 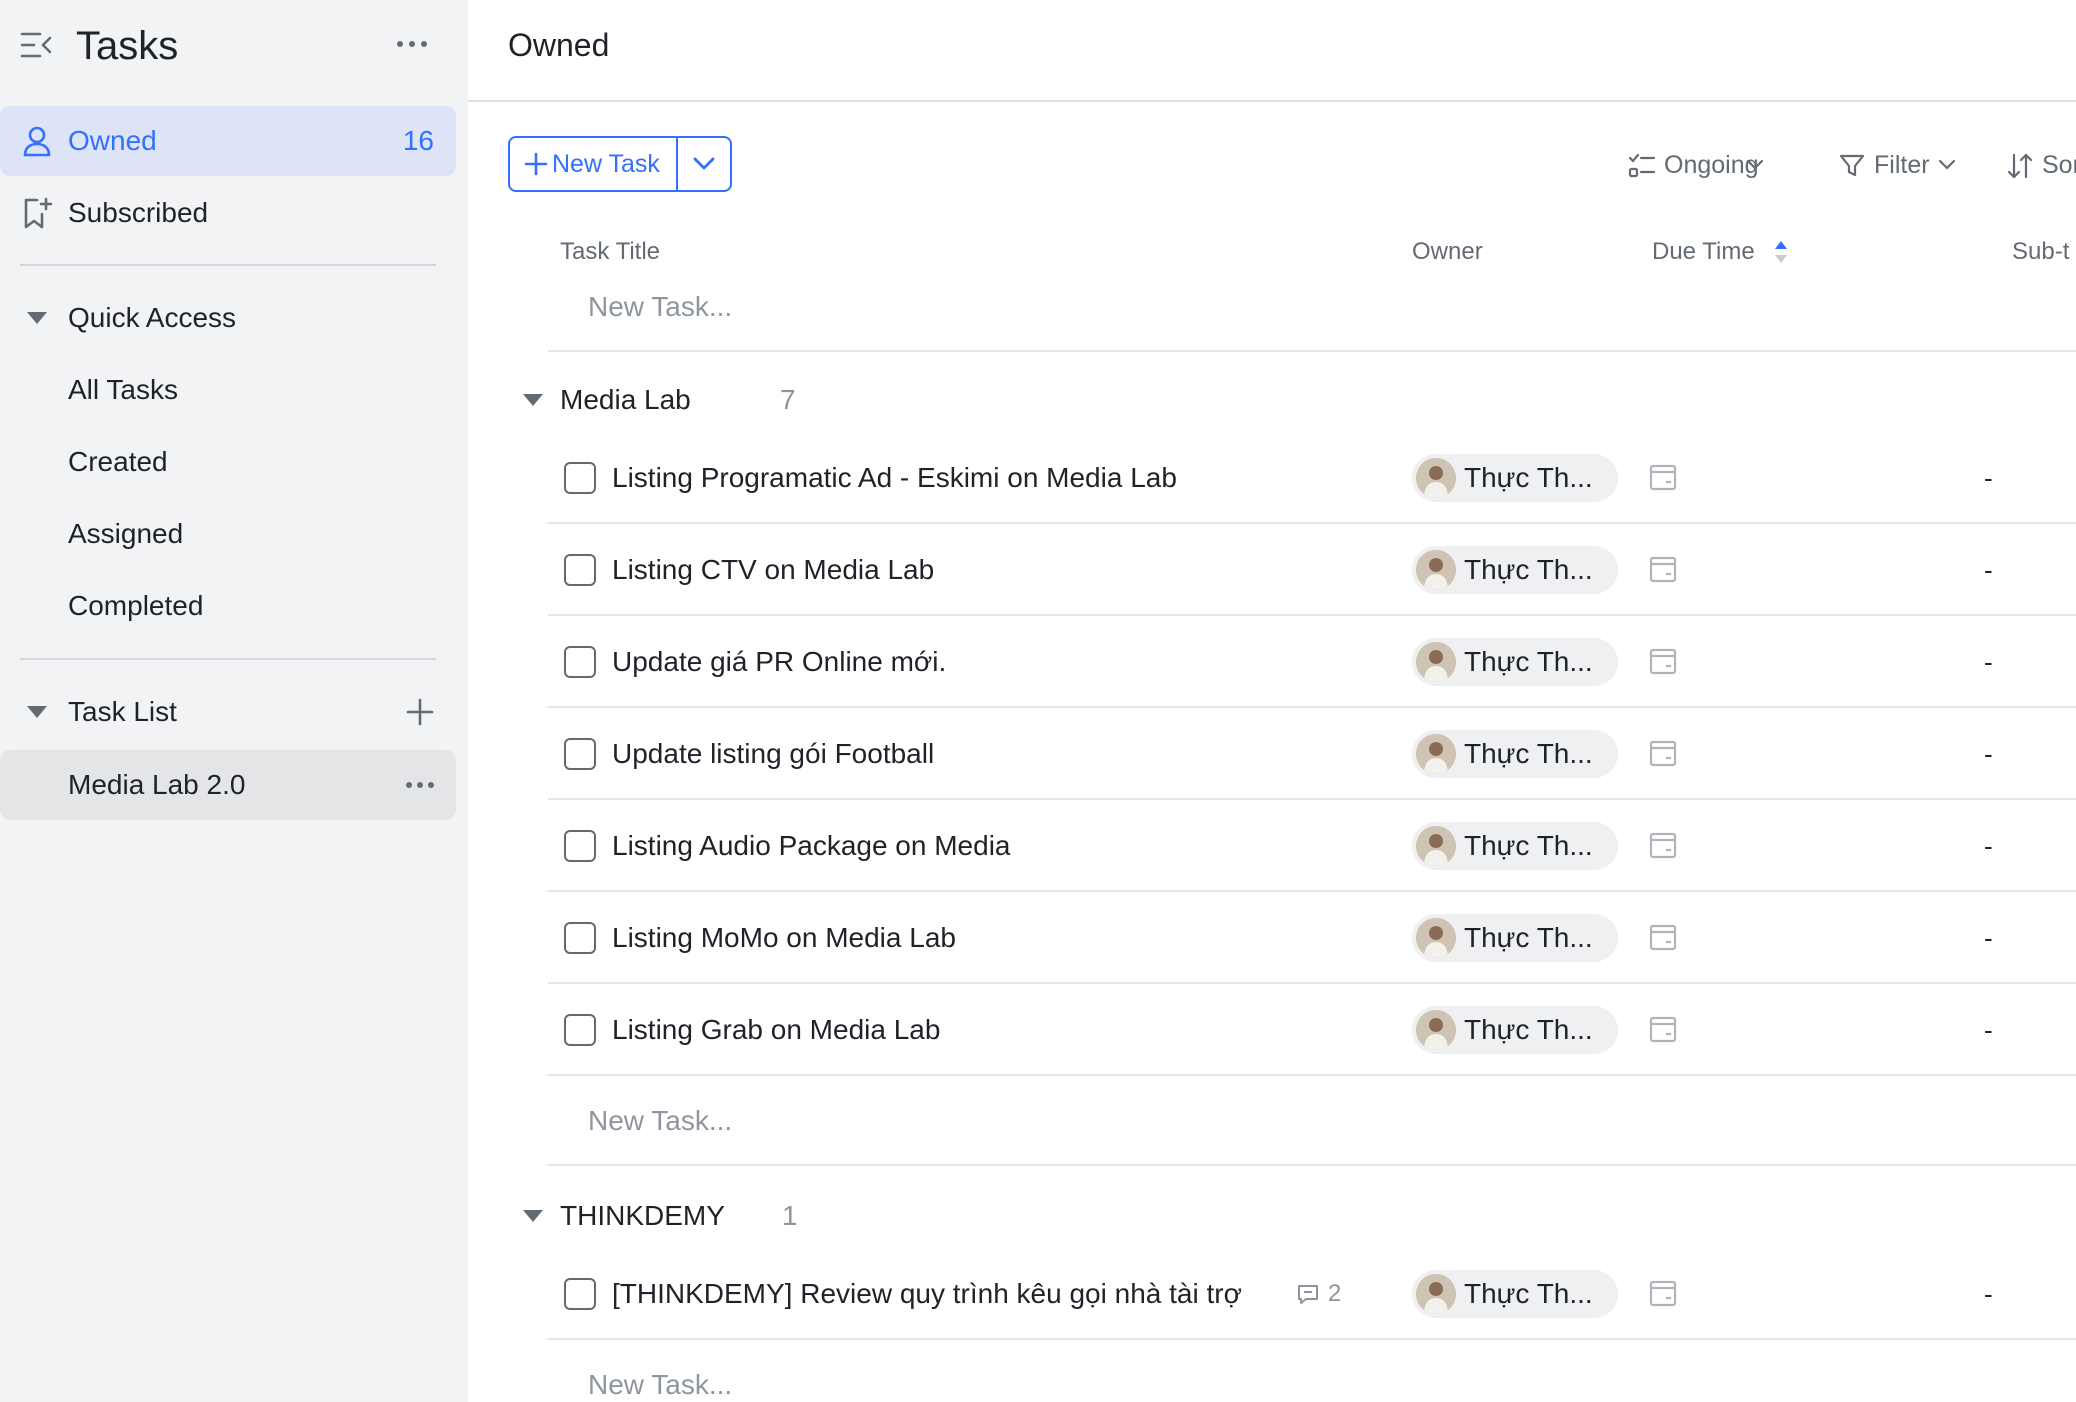 I want to click on nav-item-label: Owned, so click(x=112, y=140).